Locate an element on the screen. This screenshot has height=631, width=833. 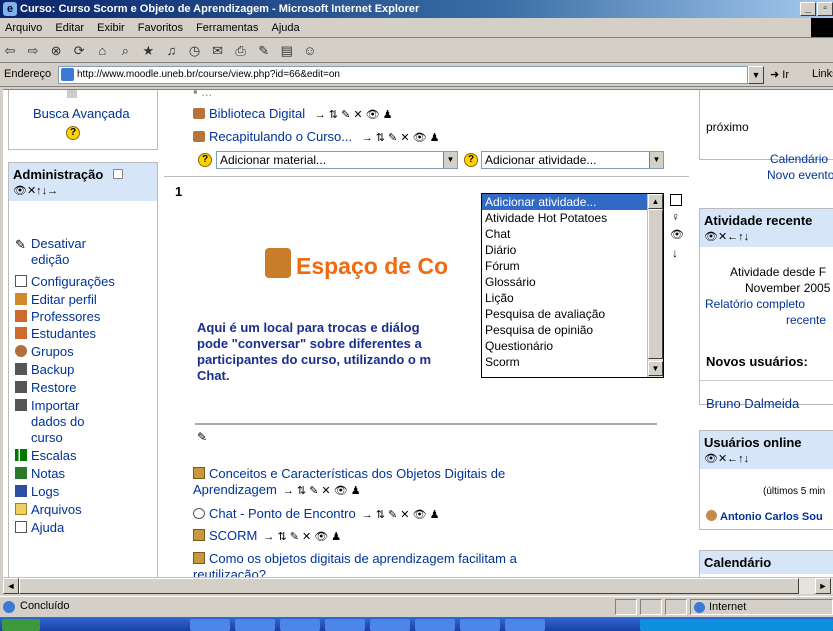
back-icon: ⇦ is located at coordinates (10, 51).